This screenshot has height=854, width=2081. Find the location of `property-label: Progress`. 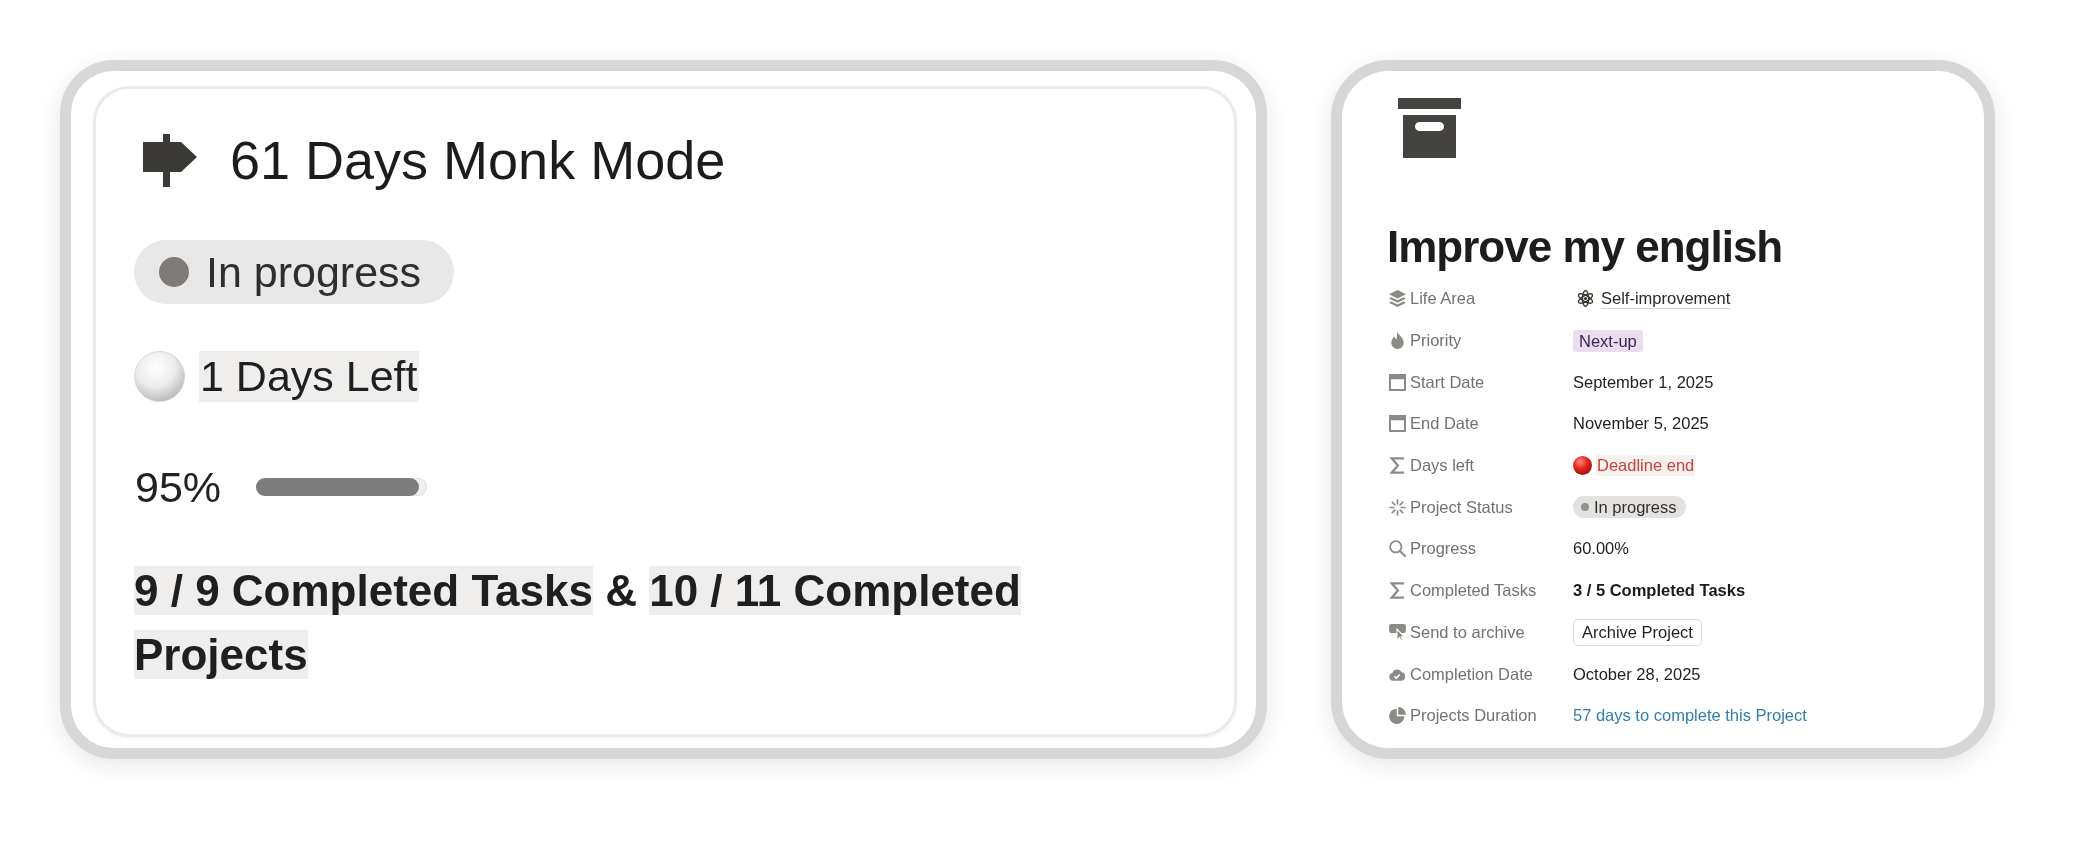

property-label: Progress is located at coordinates (1443, 549).